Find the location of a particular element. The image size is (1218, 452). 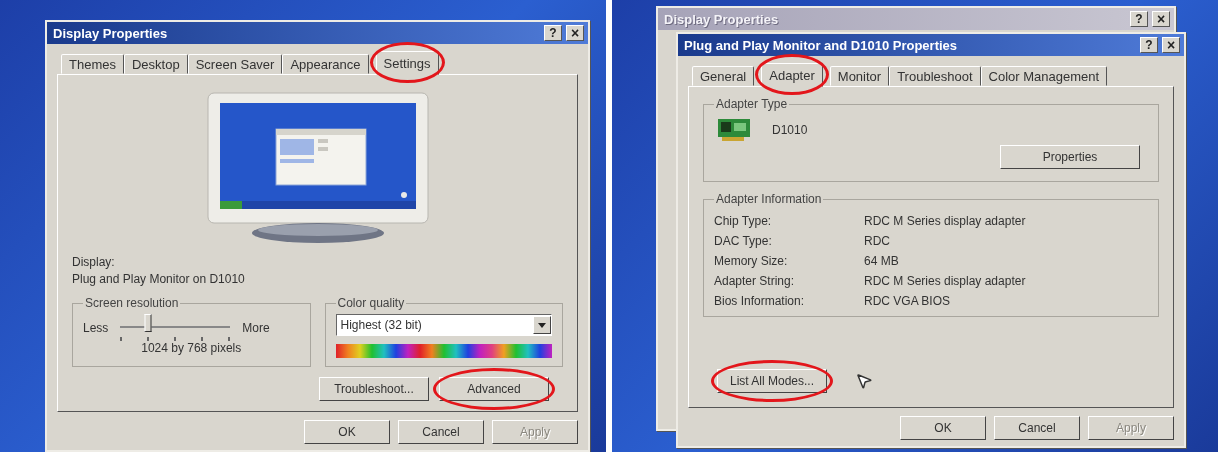

adapter-card-icon is located at coordinates (734, 130).